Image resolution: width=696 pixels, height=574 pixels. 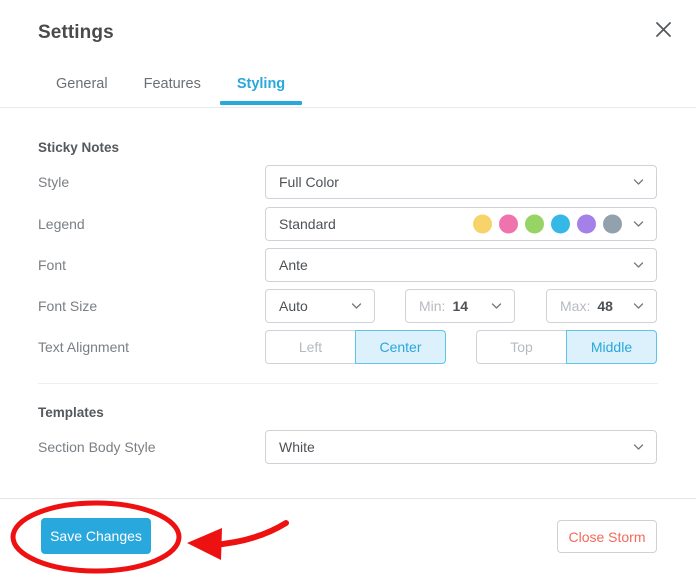 I want to click on align-middle-label: Middle, so click(x=611, y=347).